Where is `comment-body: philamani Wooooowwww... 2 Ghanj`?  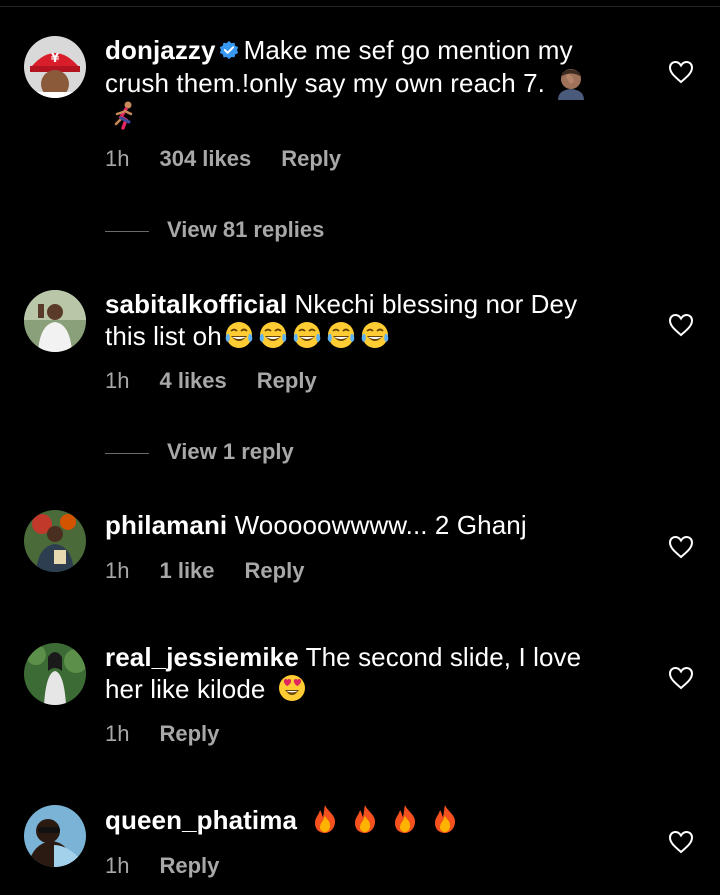
comment-body: philamani Wooooowwww... 2 Ghanj is located at coordinates (375, 525).